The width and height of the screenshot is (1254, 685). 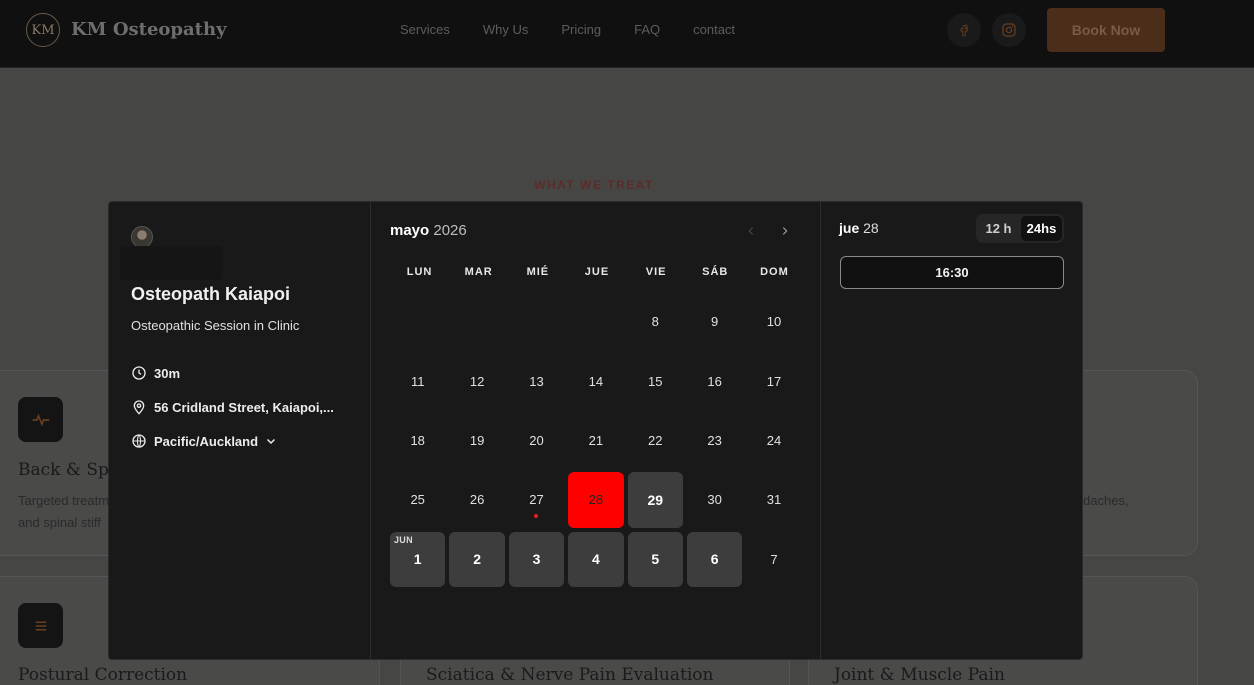 What do you see at coordinates (655, 559) in the screenshot?
I see `calendar-day-available: 5` at bounding box center [655, 559].